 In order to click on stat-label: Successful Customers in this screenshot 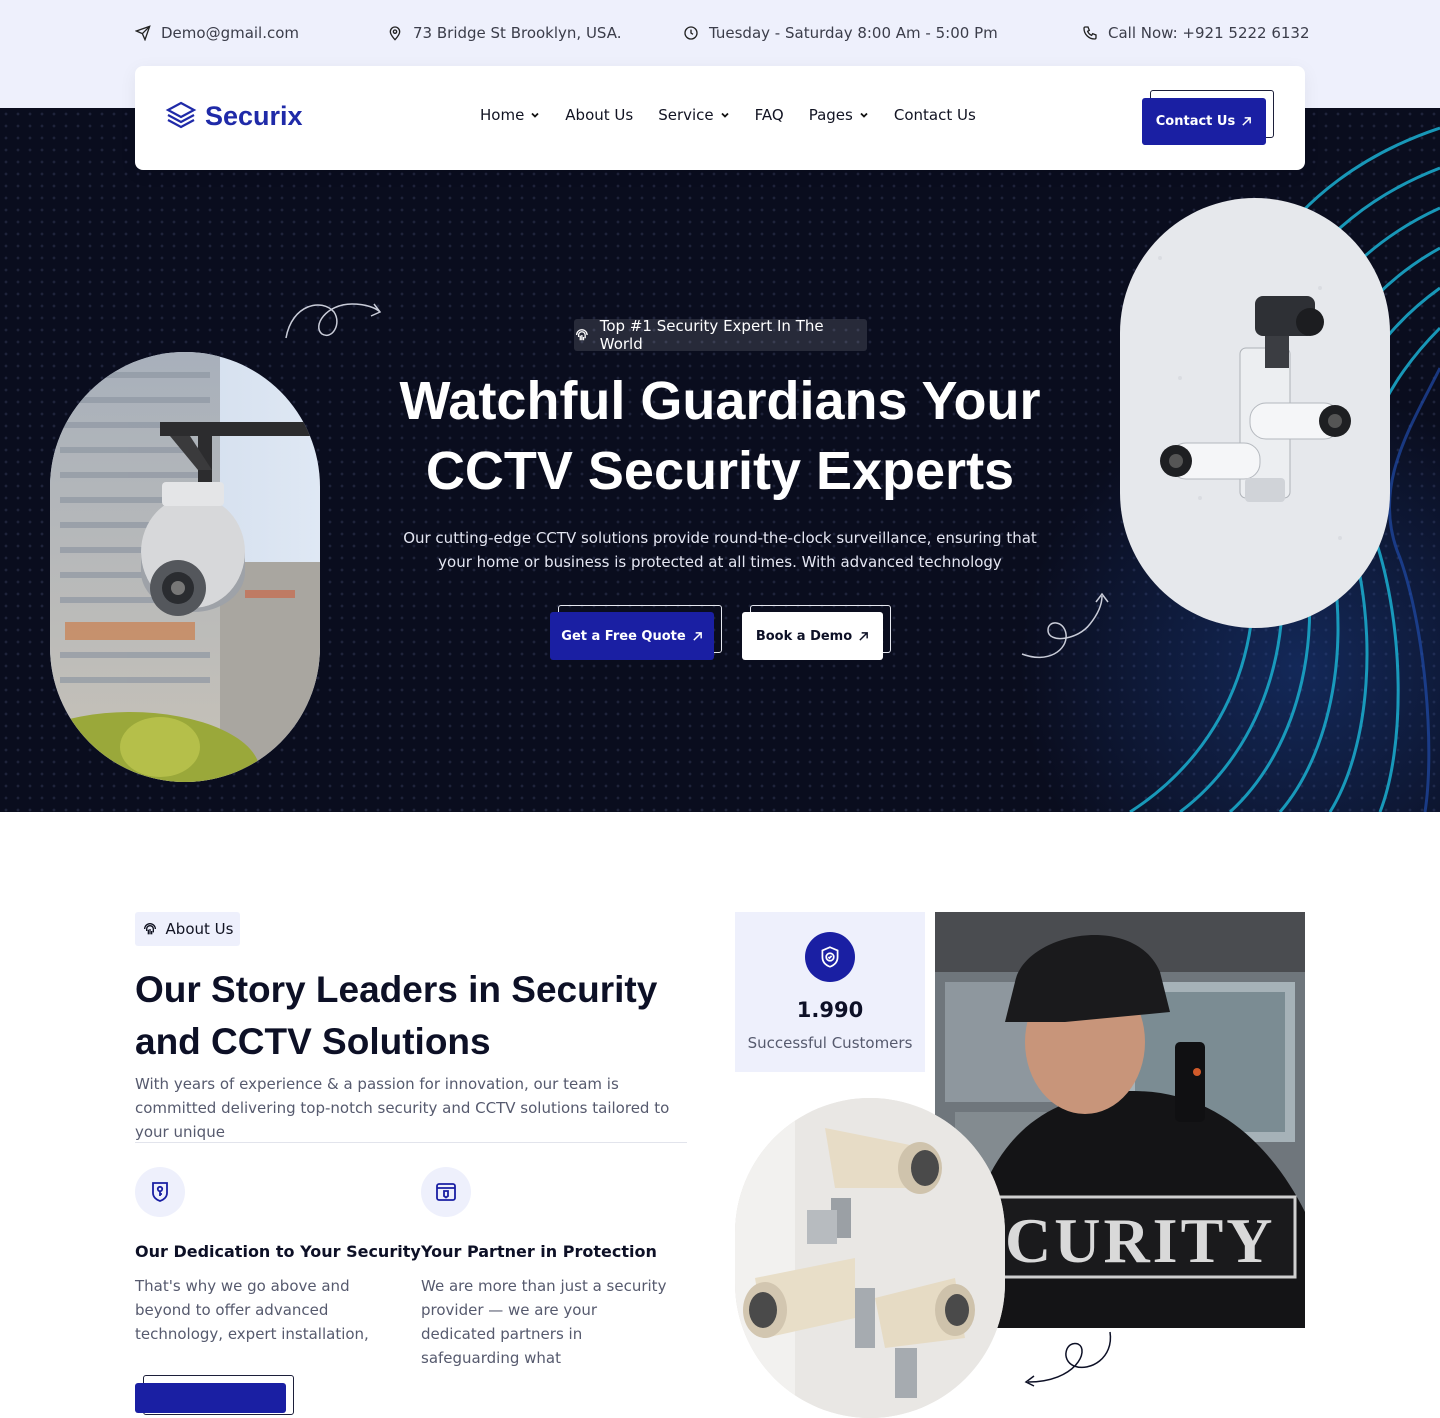, I will do `click(830, 1043)`.